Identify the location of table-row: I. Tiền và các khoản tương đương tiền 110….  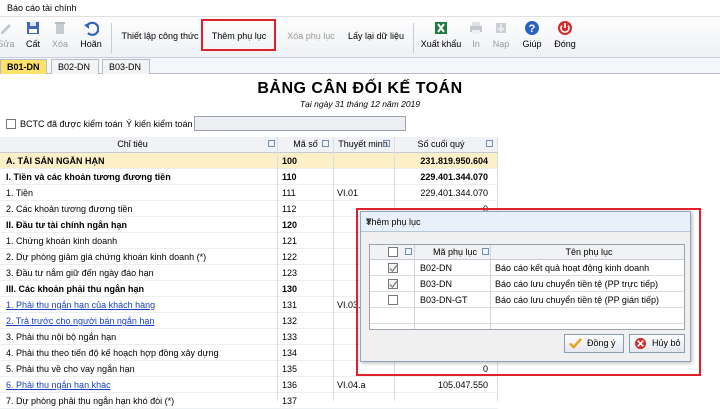
(249, 177).